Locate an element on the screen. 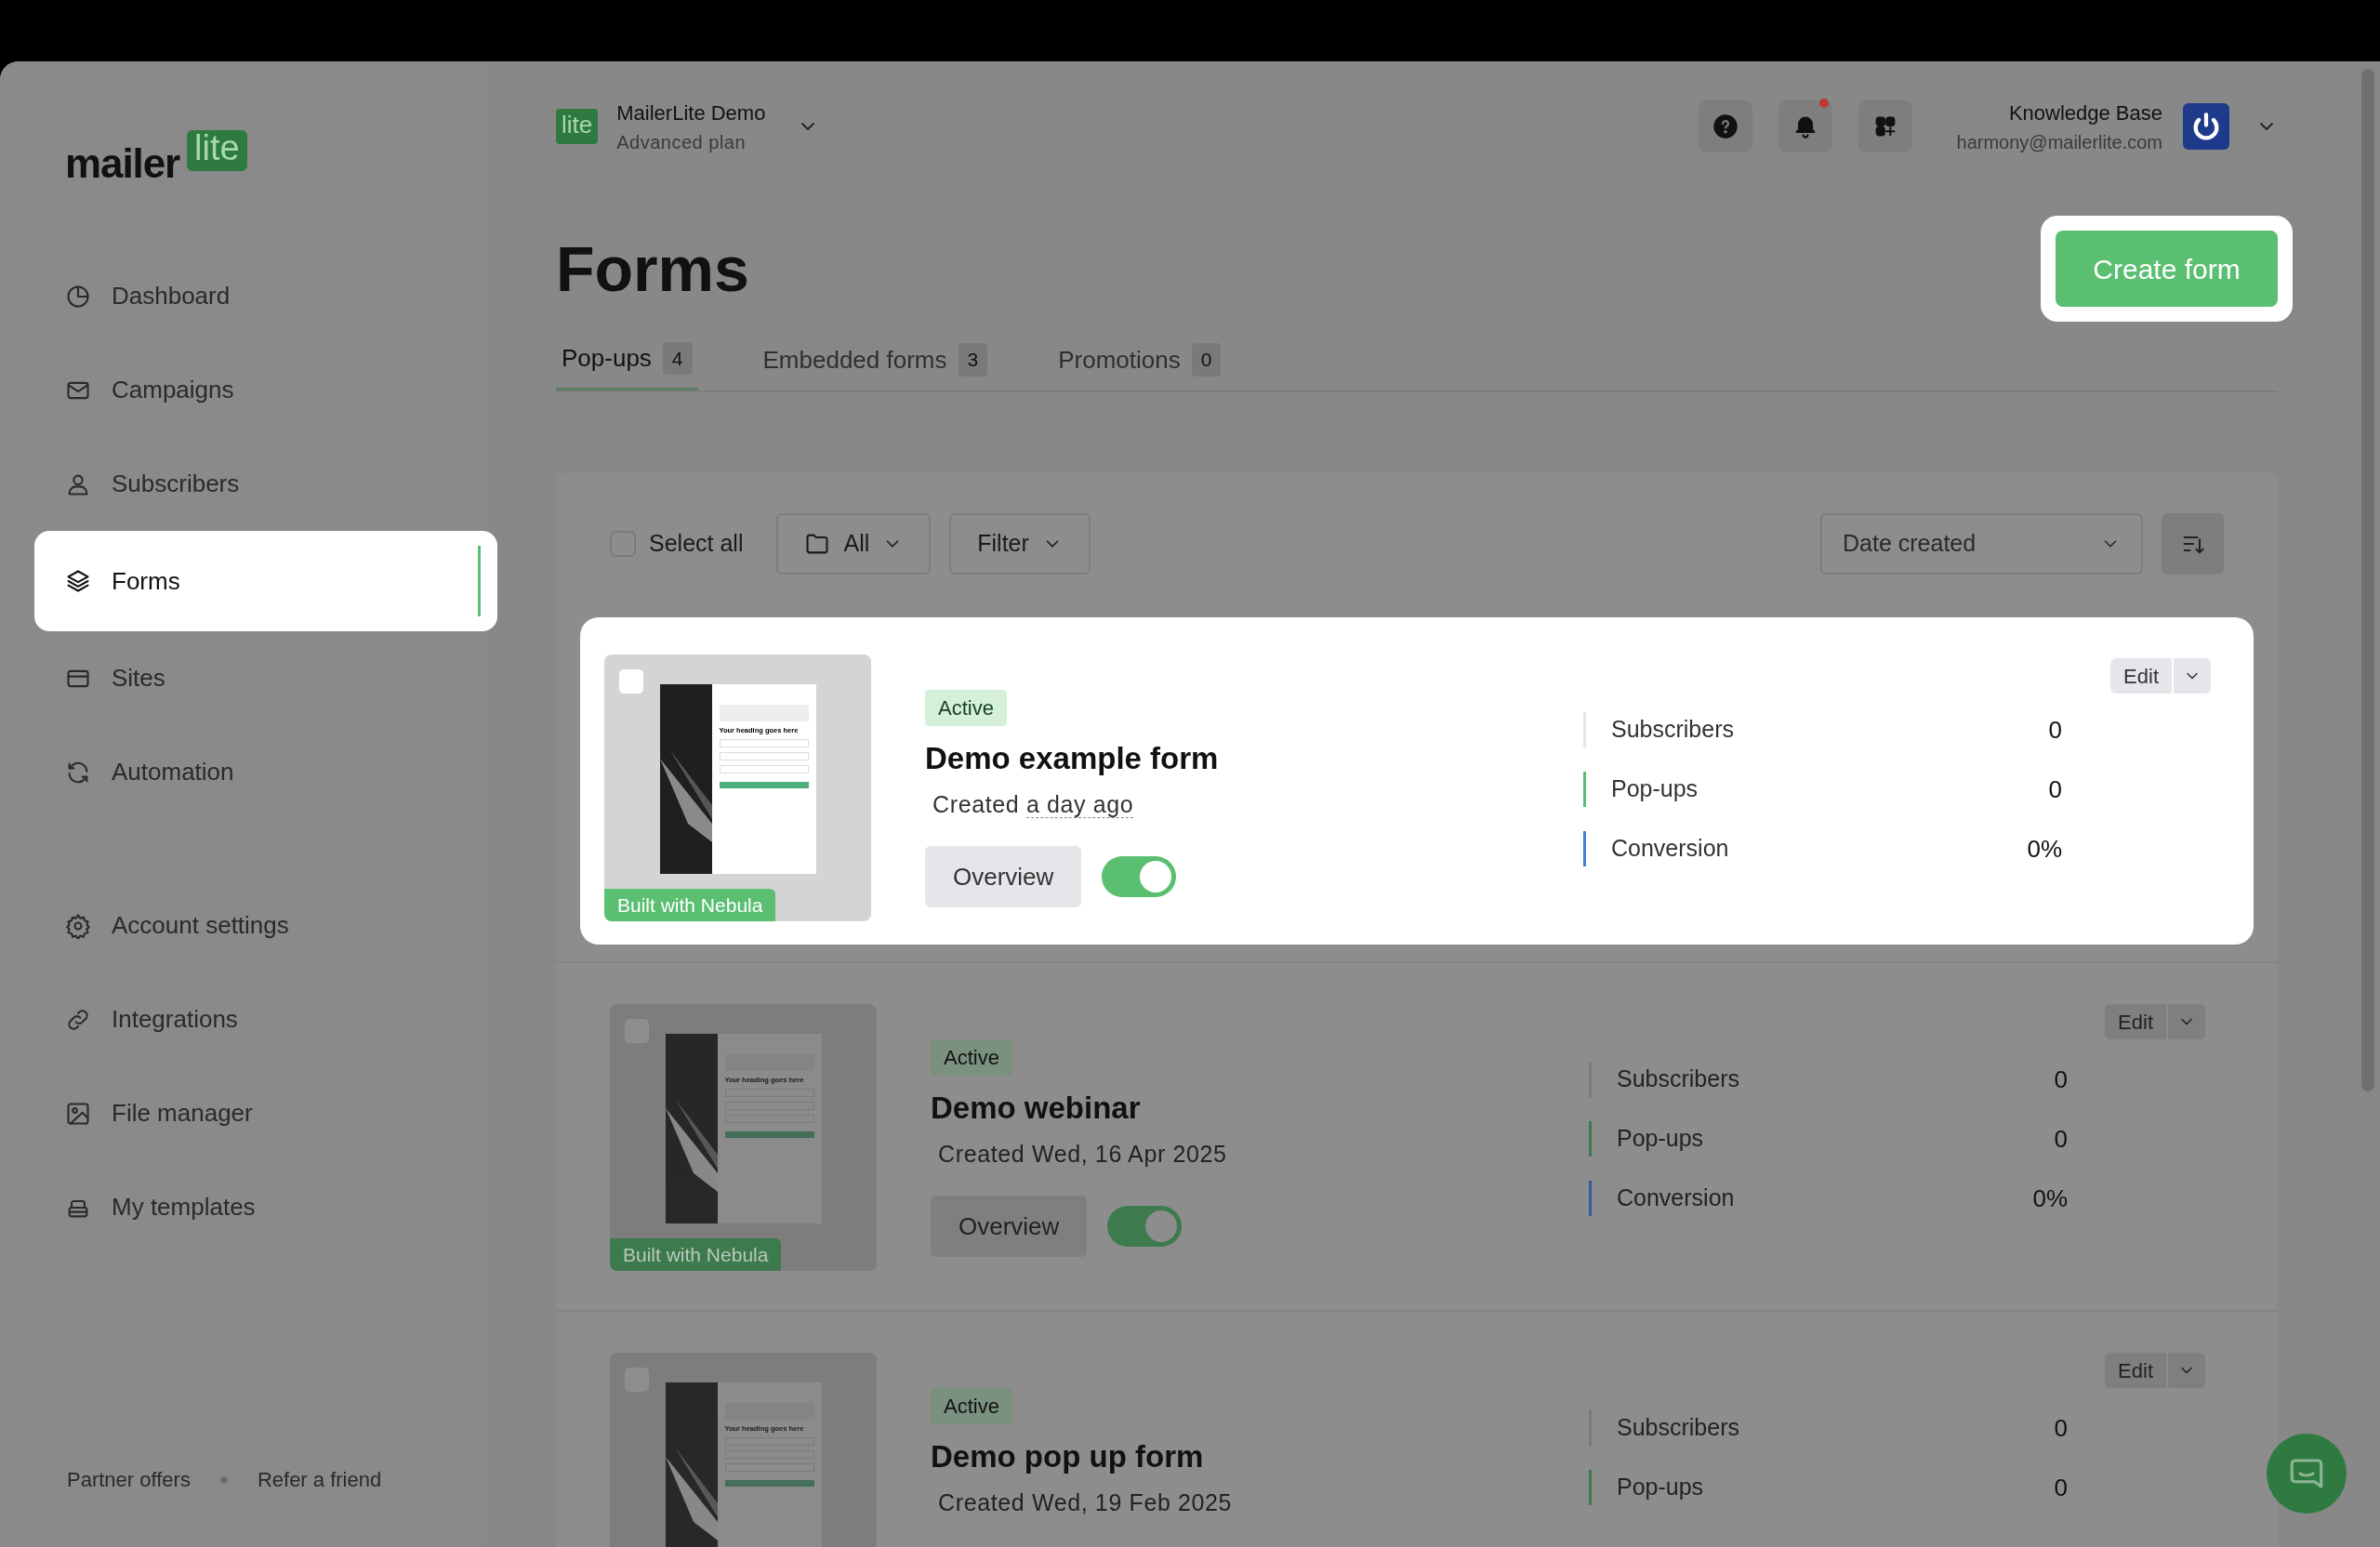 This screenshot has height=1547, width=2380. logo: mailer lite is located at coordinates (241, 157).